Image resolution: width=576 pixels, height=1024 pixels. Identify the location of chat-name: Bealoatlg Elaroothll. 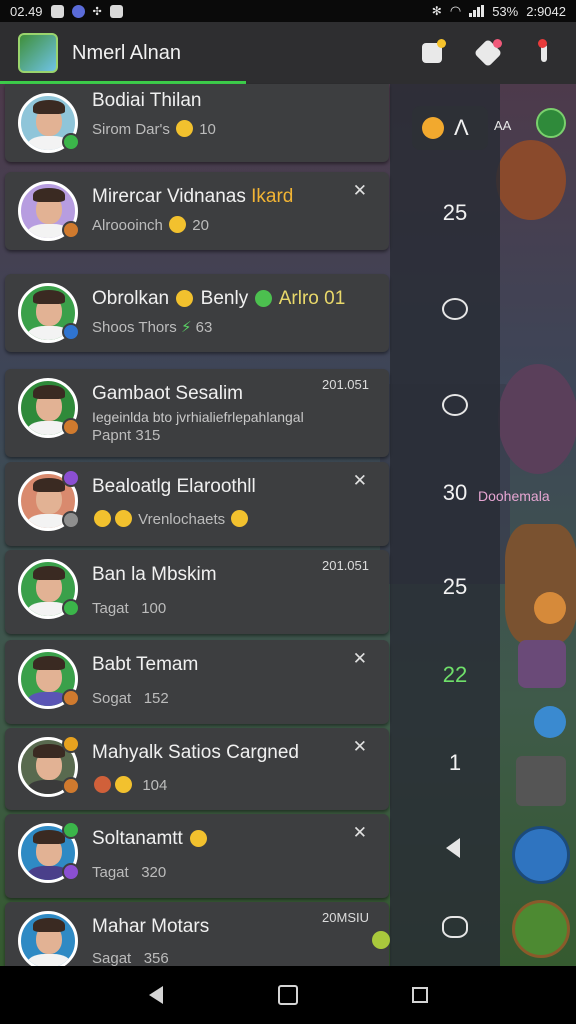
(174, 486).